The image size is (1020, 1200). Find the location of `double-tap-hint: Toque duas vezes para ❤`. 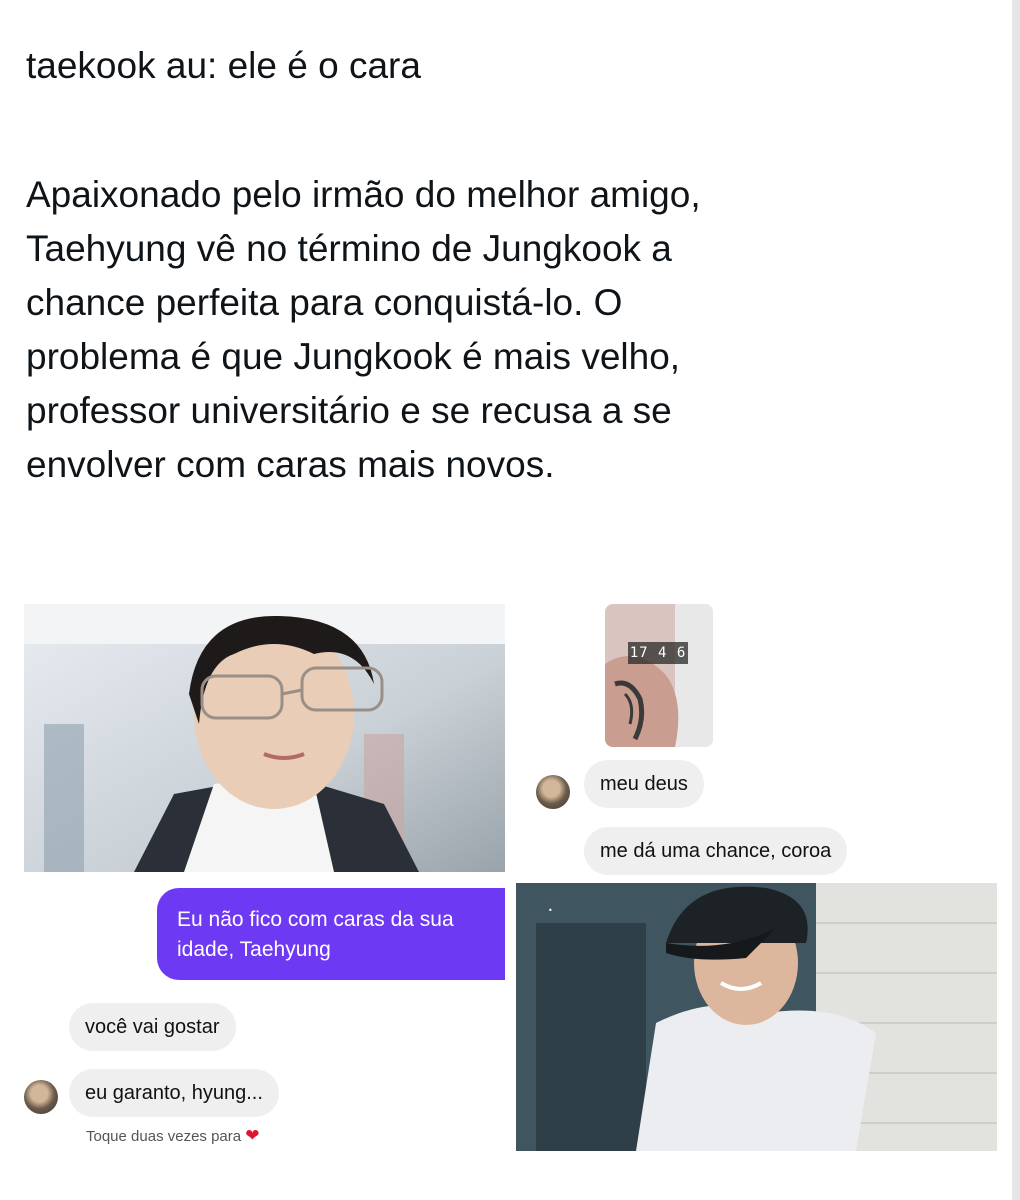

double-tap-hint: Toque duas vezes para ❤ is located at coordinates (173, 1136).